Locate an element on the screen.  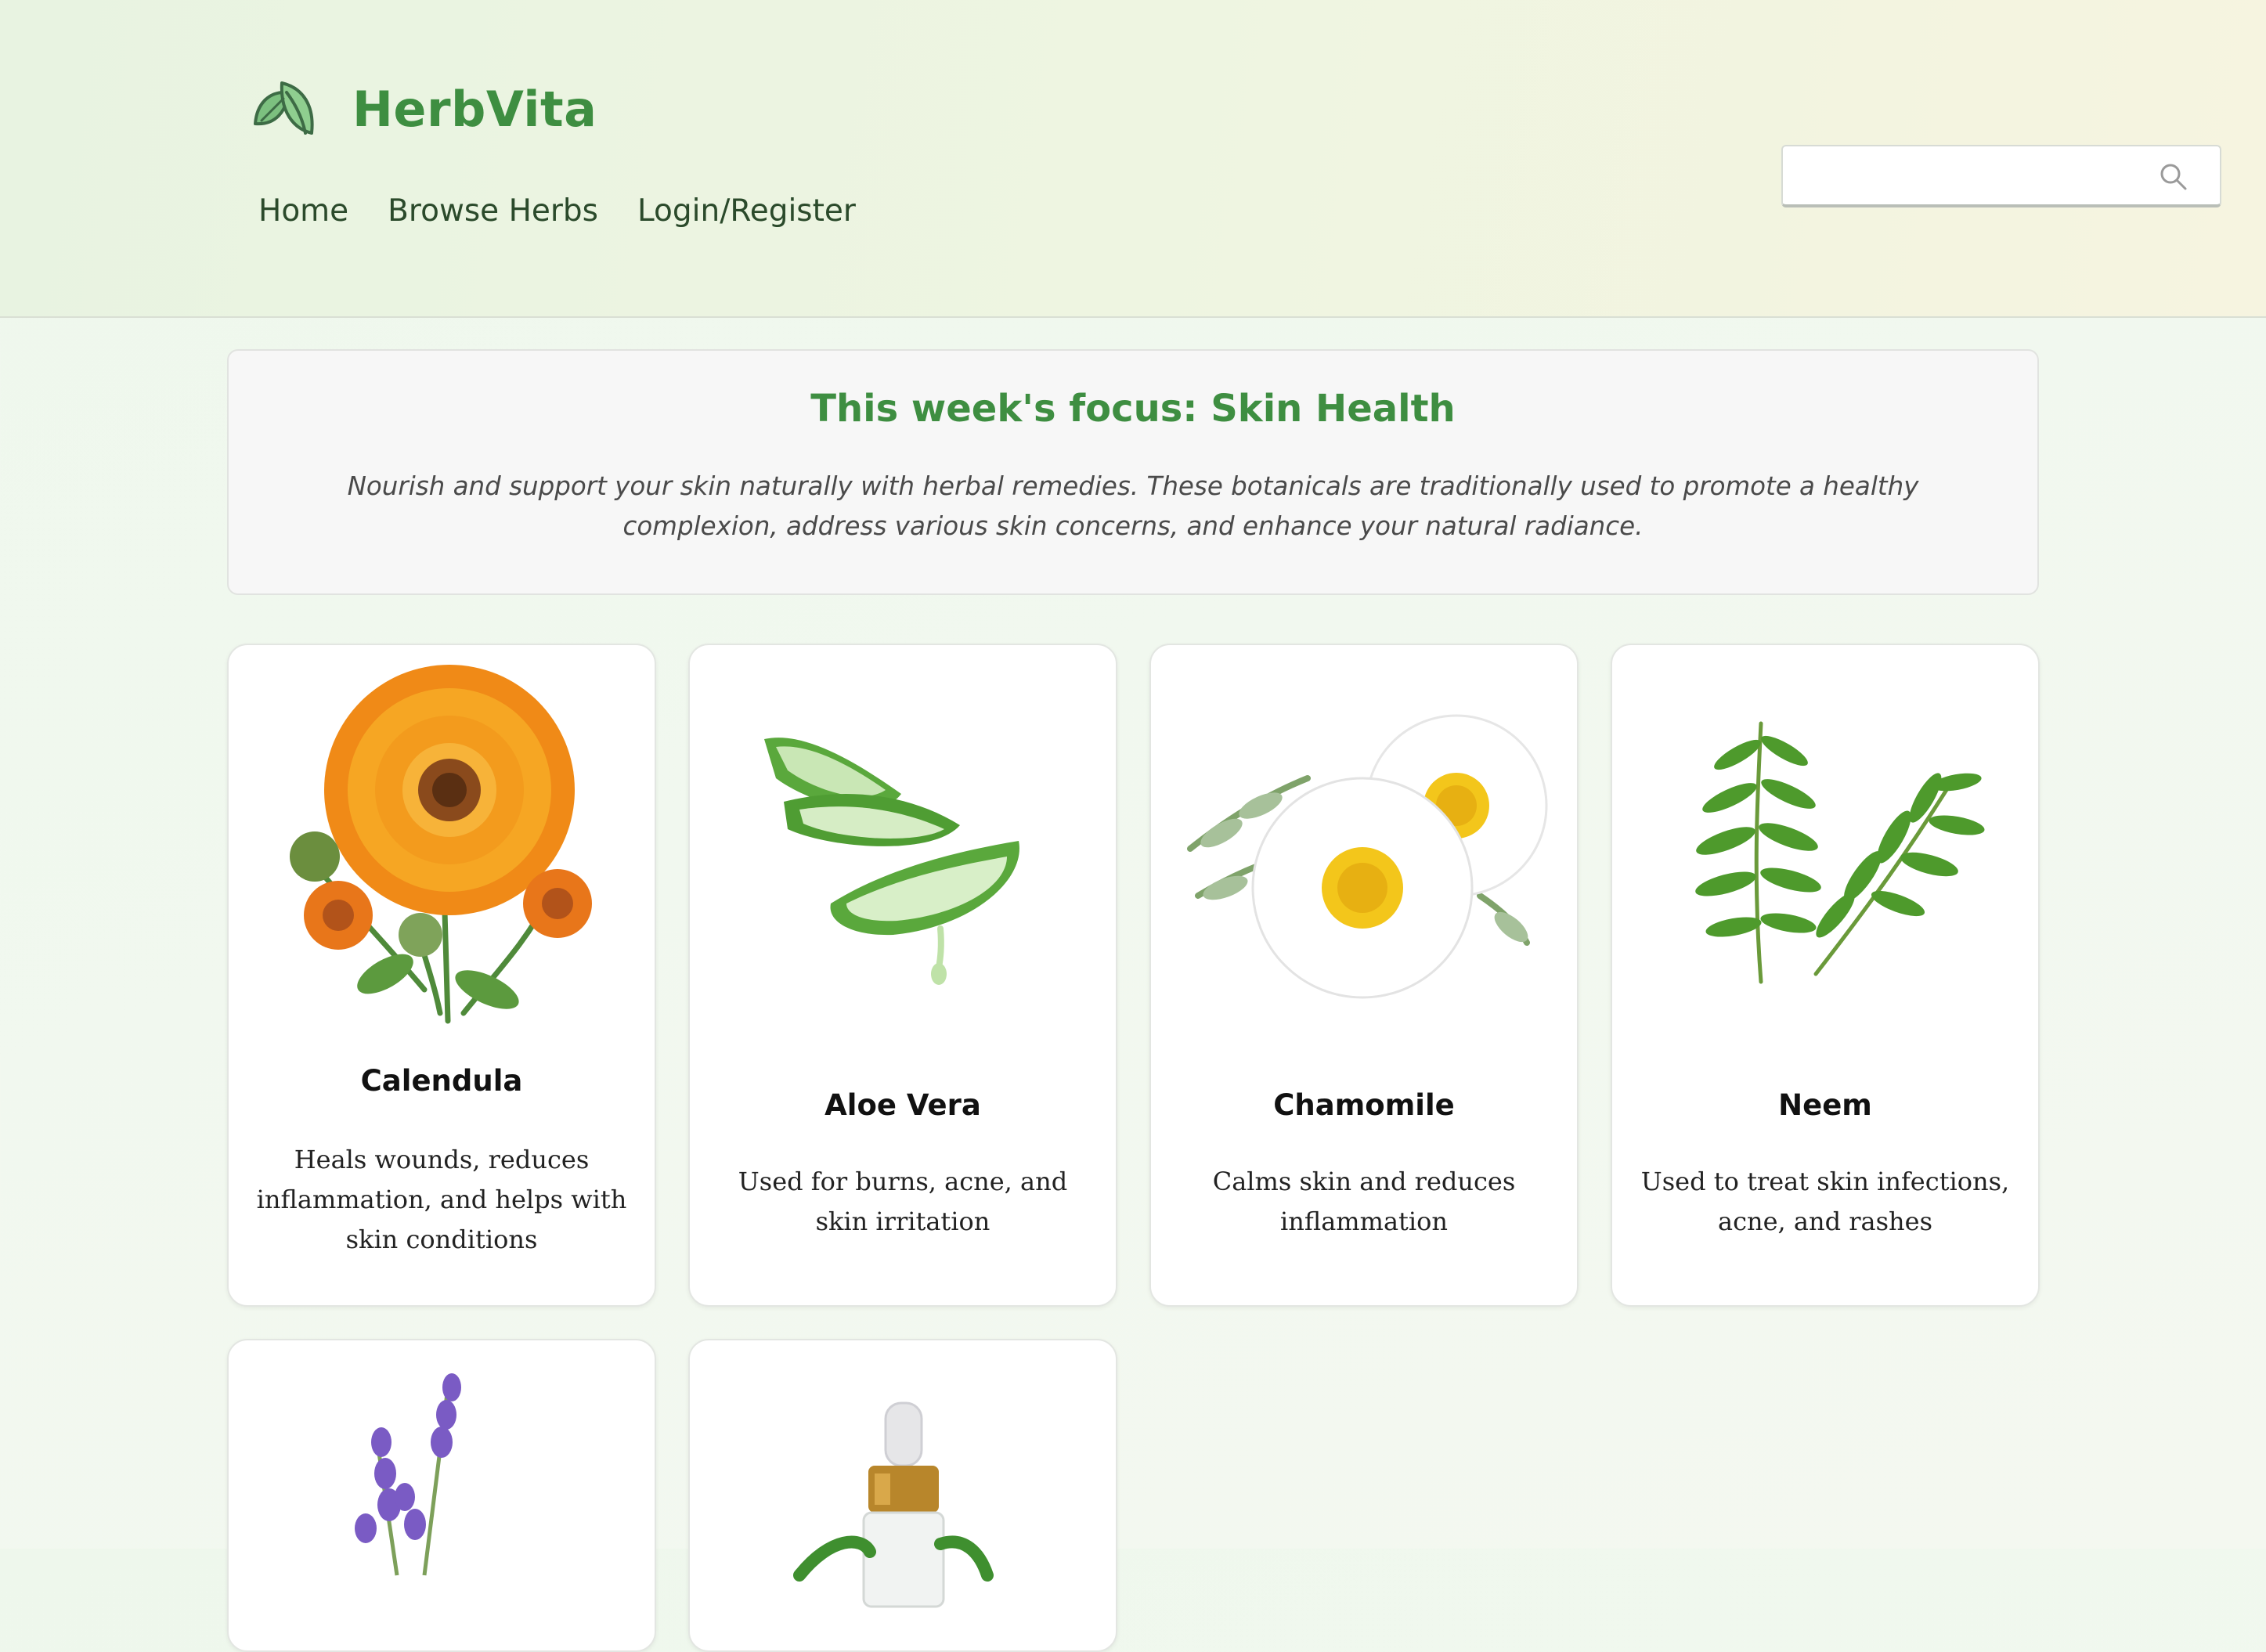
brand-name: HerbVita is located at coordinates (475, 109).